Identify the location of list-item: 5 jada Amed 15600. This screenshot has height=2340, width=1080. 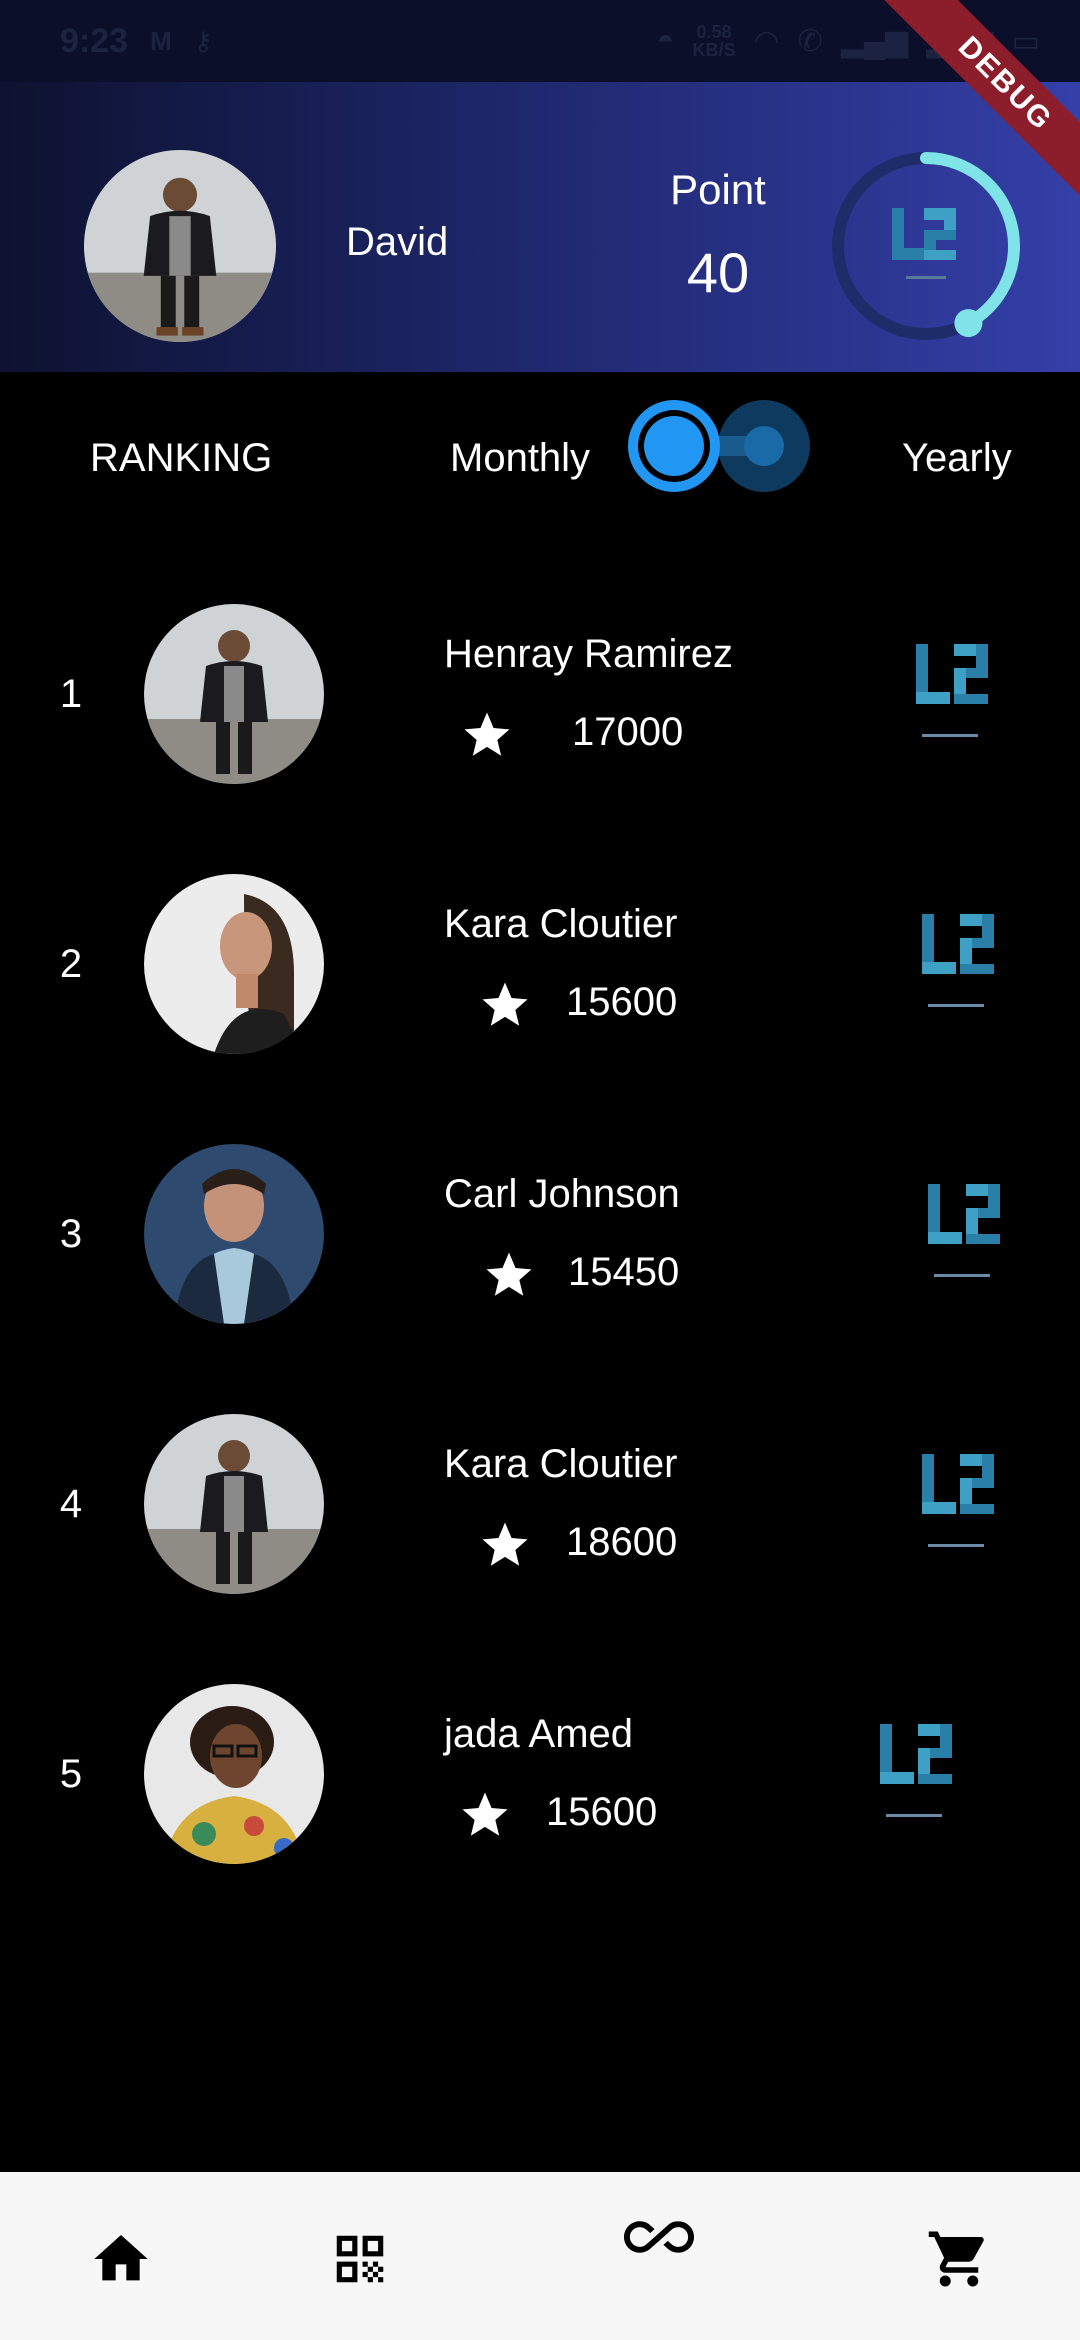
(540, 1774).